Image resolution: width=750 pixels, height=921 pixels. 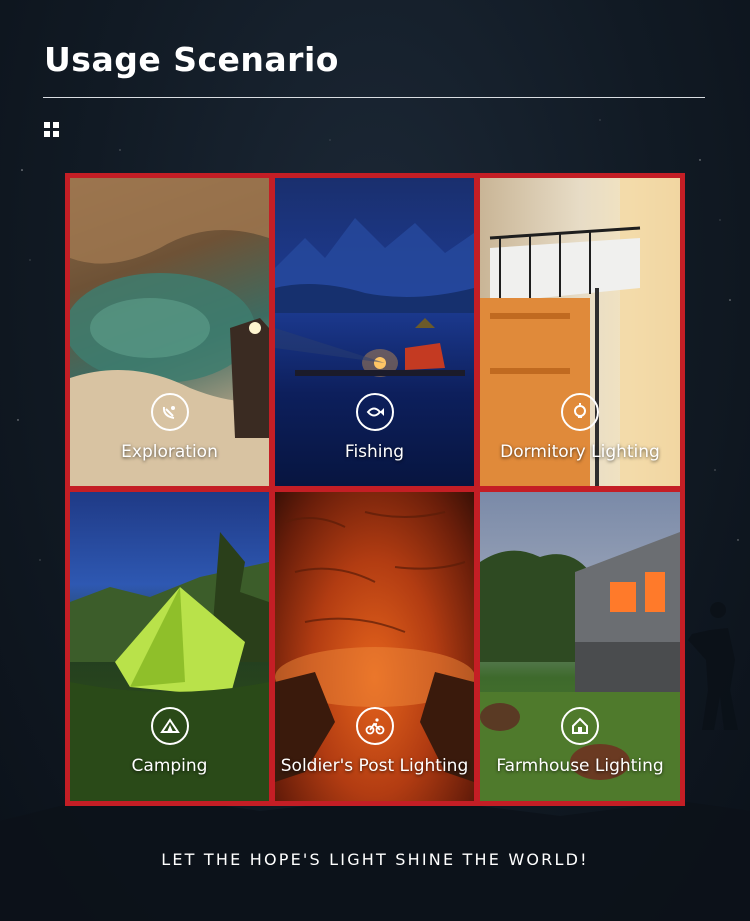 I want to click on scenario-tile-soldiers-post: Soldier's Post Lighting, so click(x=374, y=646).